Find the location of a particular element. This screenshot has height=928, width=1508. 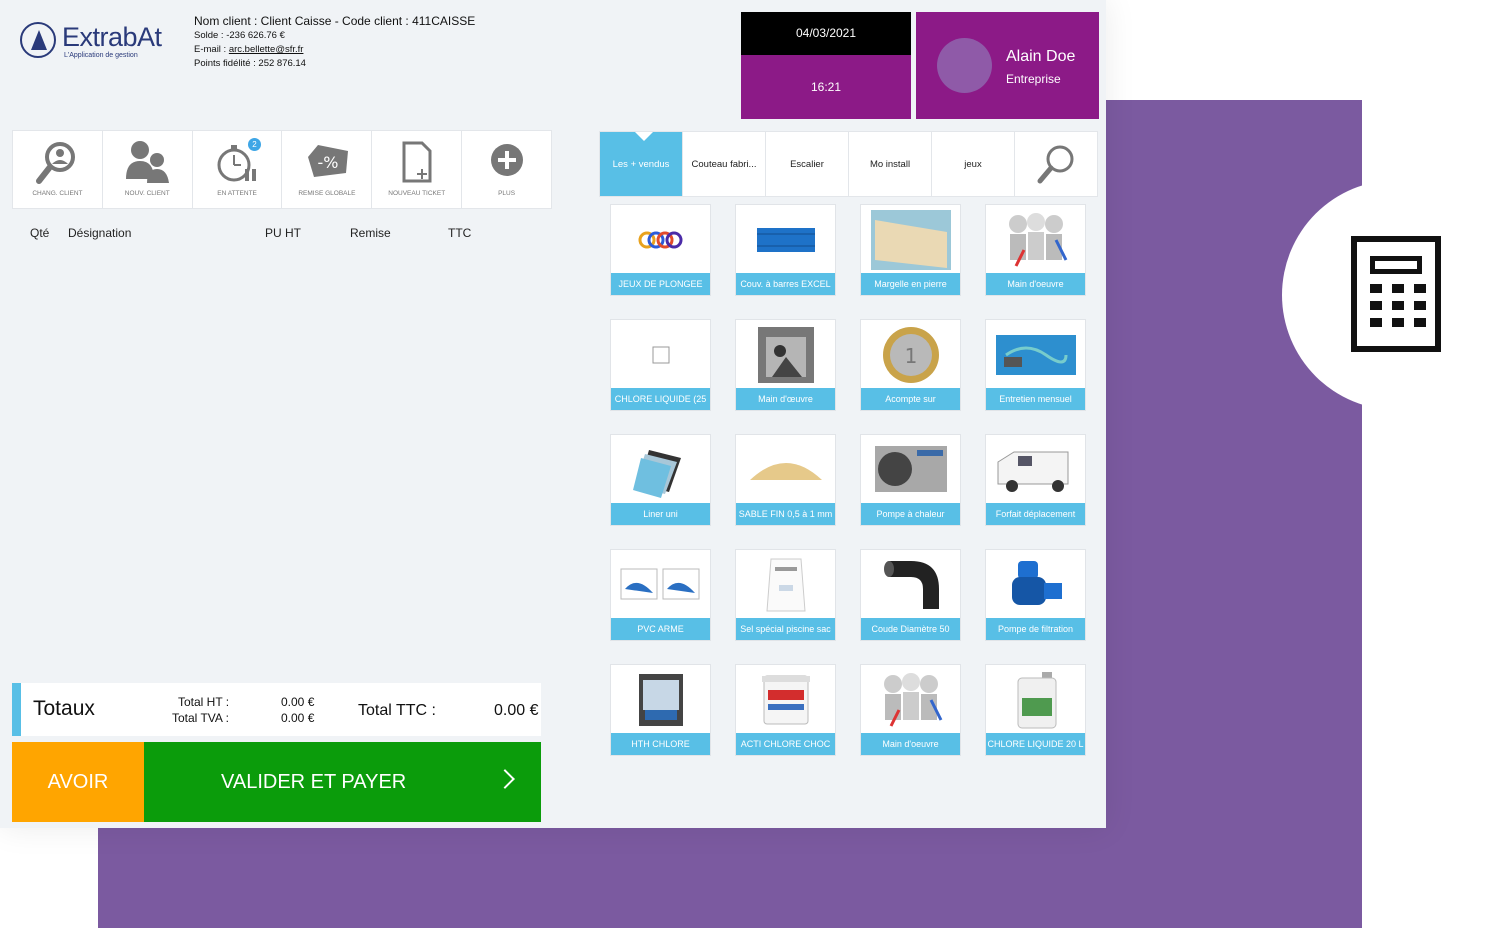

current-date: 04/03/2021 is located at coordinates (826, 33).